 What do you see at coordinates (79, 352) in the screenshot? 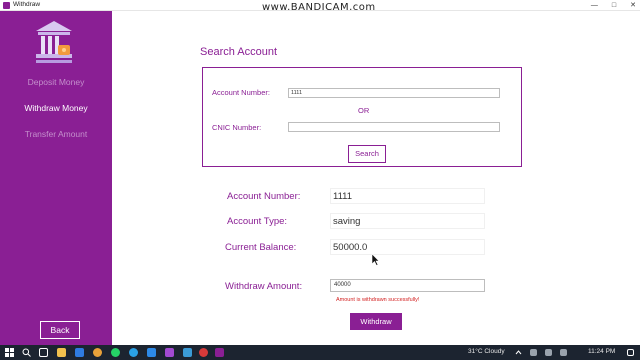
I see `edge-browser-icon` at bounding box center [79, 352].